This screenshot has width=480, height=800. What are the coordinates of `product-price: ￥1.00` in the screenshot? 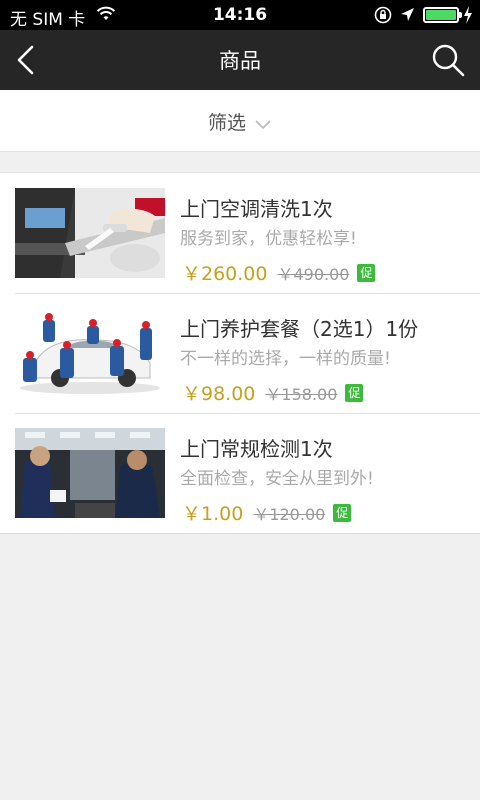 It's located at (213, 514).